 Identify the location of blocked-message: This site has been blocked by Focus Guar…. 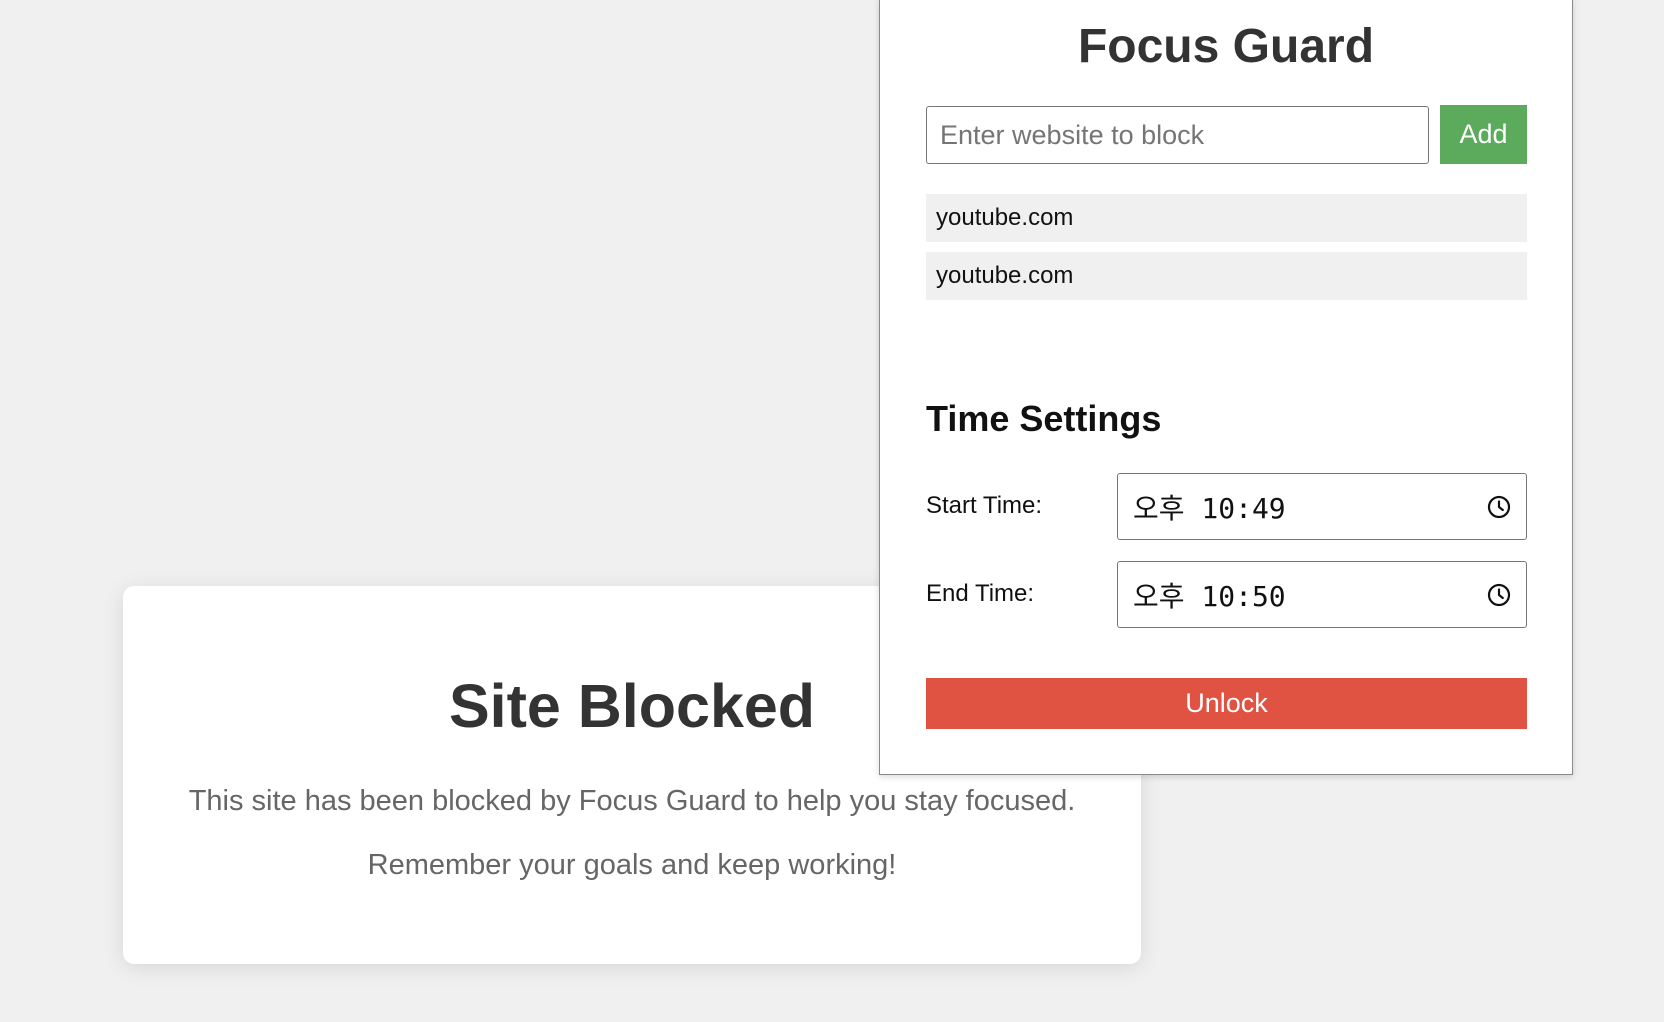
(632, 801).